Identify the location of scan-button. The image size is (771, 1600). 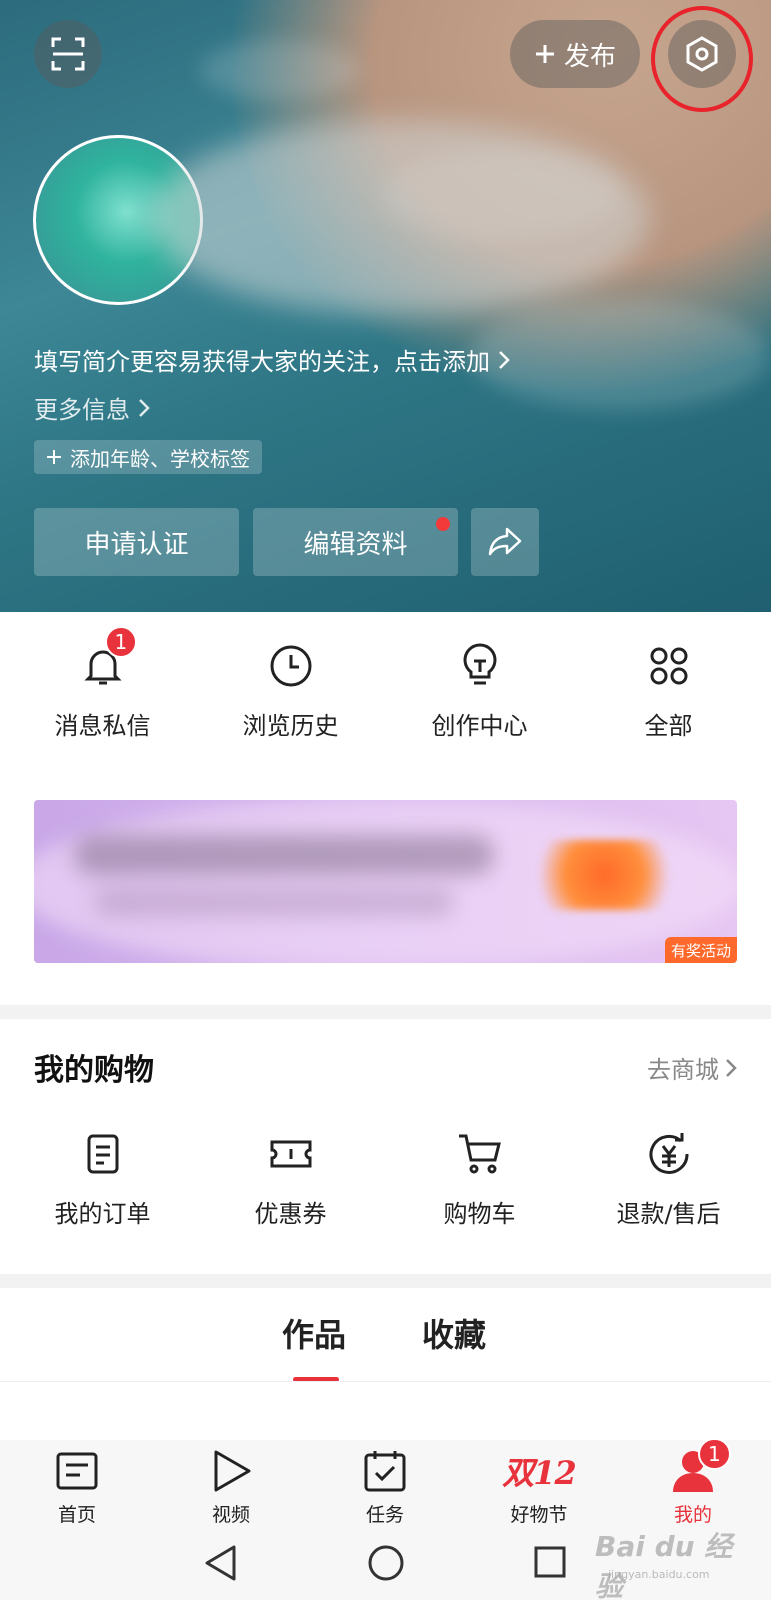
(68, 54).